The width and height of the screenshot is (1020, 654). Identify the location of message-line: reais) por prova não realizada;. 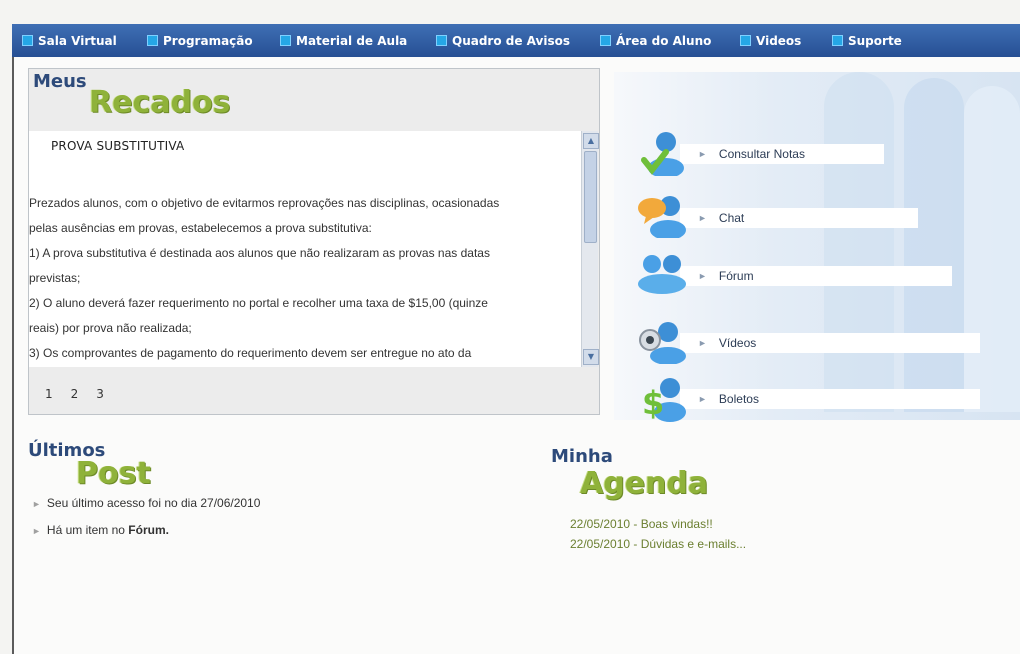
(110, 328).